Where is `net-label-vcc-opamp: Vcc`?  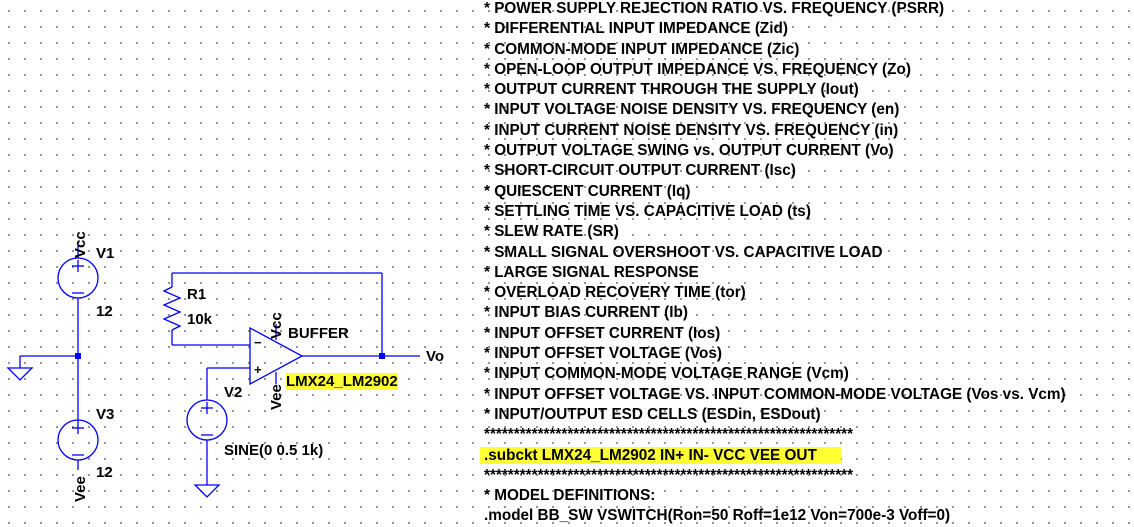 net-label-vcc-opamp: Vcc is located at coordinates (277, 325).